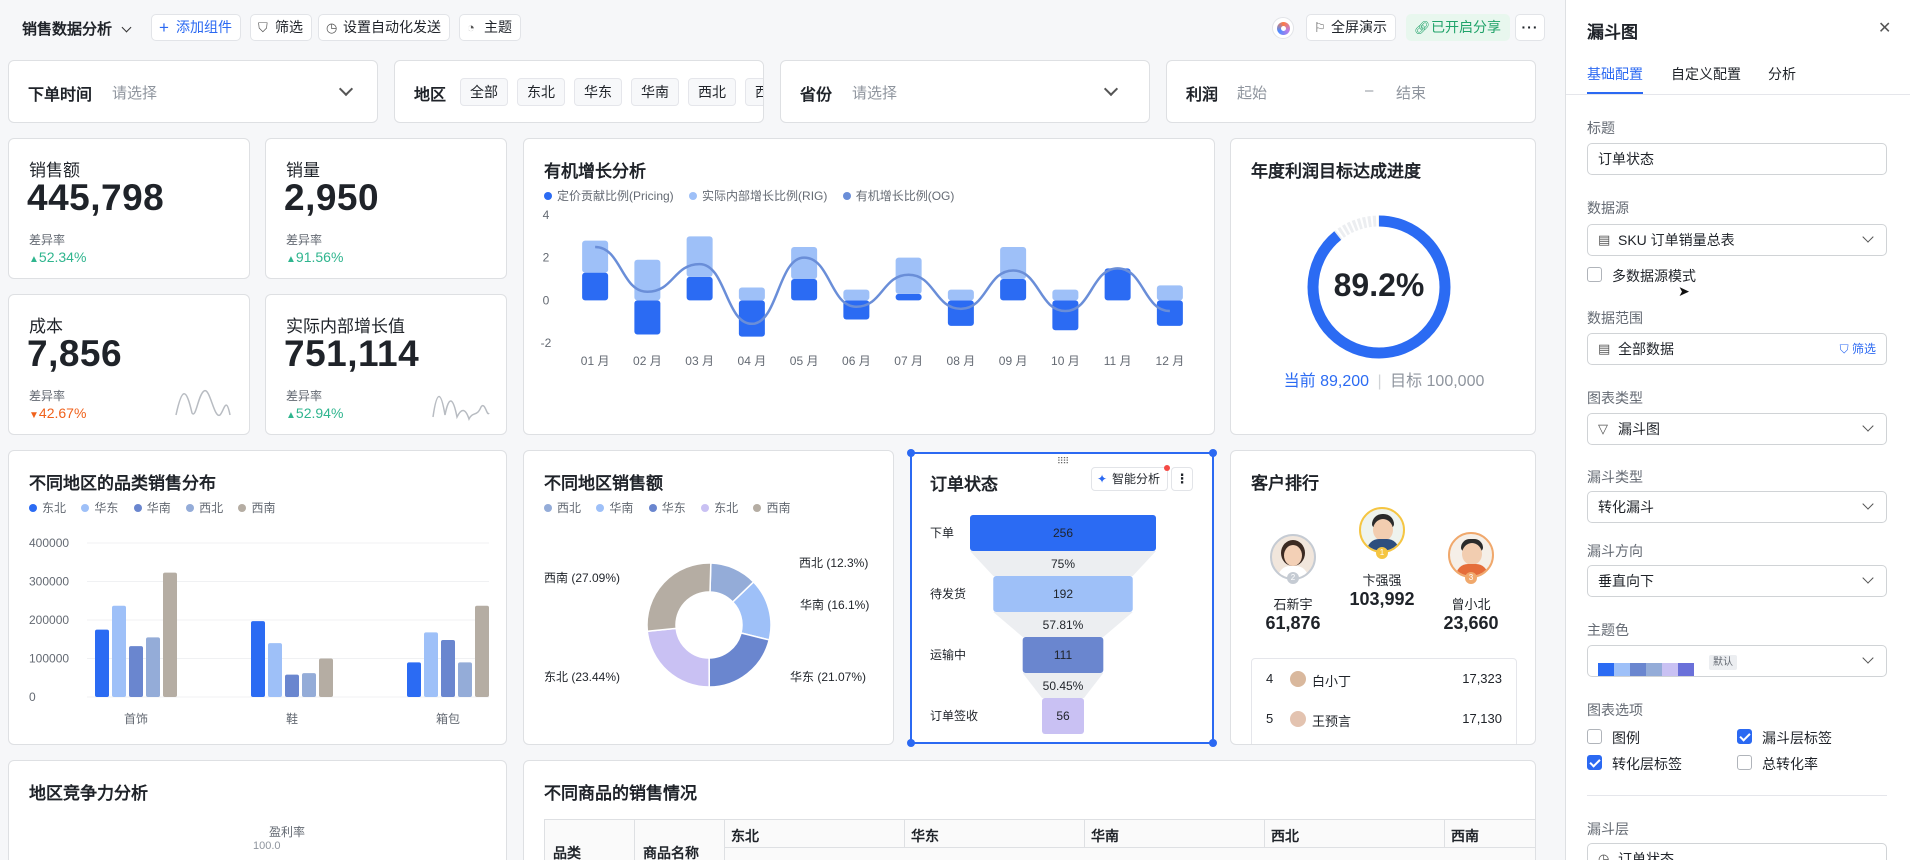  What do you see at coordinates (1706, 74) in the screenshot?
I see `tab-custom-config: 自定义配置` at bounding box center [1706, 74].